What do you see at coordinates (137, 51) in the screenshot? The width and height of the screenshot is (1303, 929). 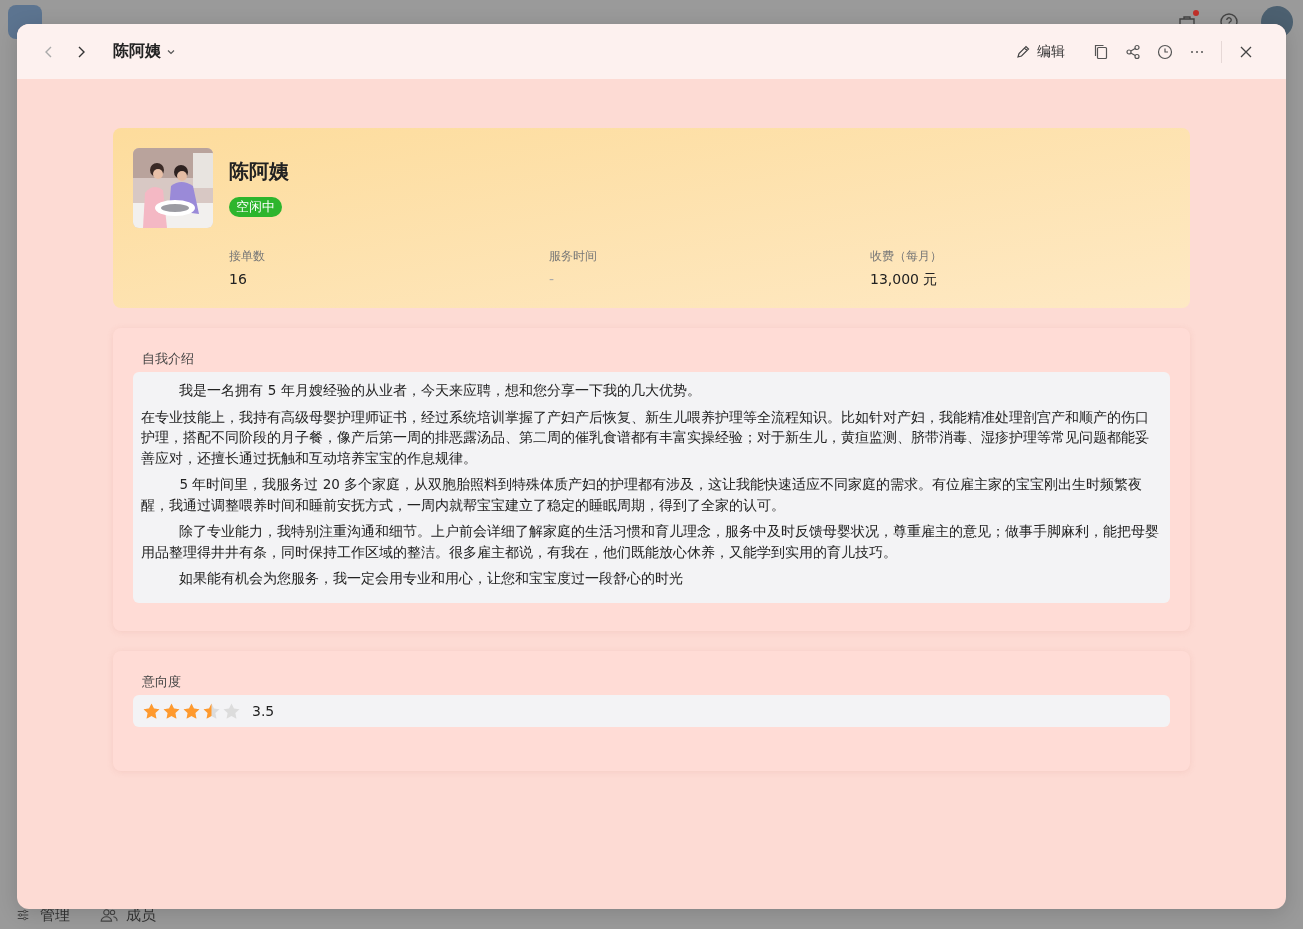 I see `record-title: 陈阿姨` at bounding box center [137, 51].